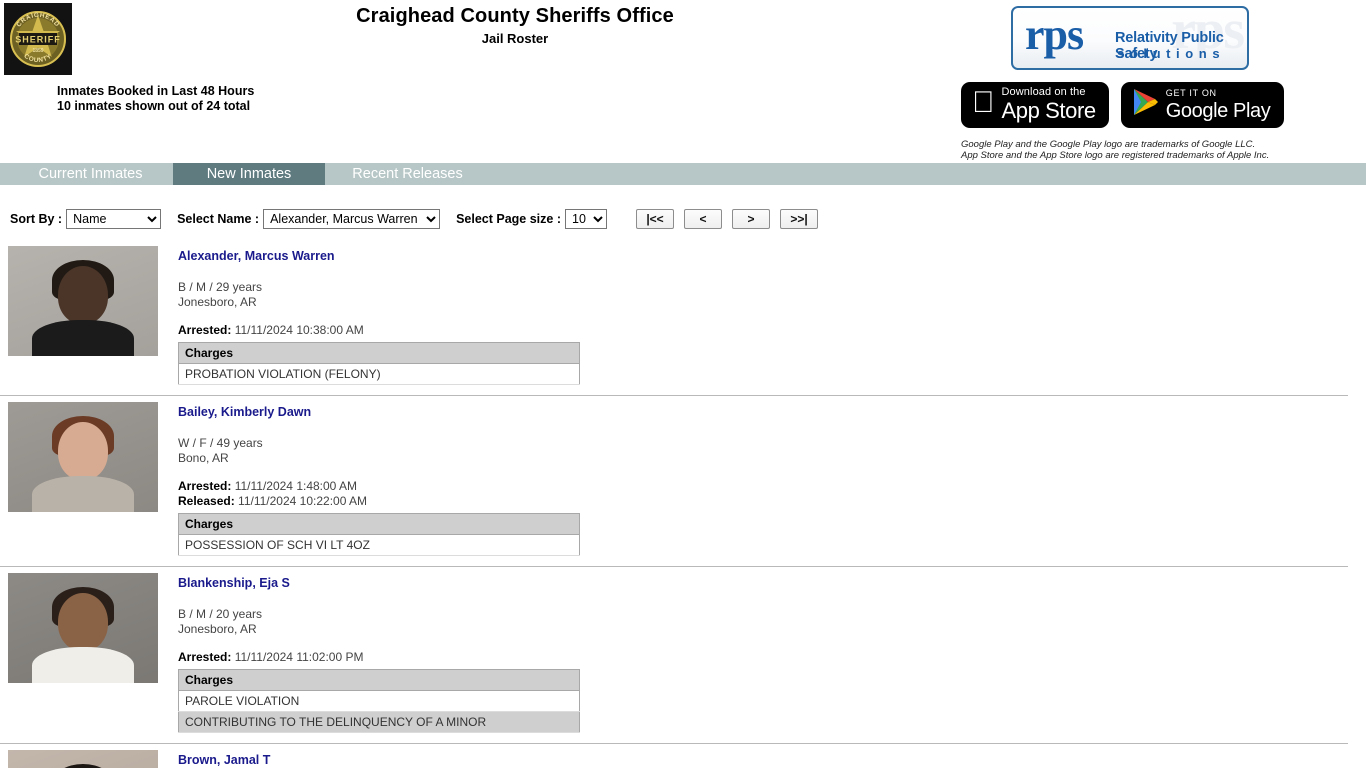 The width and height of the screenshot is (1366, 768). What do you see at coordinates (1054, 34) in the screenshot?
I see `rps-wordmark: rps` at bounding box center [1054, 34].